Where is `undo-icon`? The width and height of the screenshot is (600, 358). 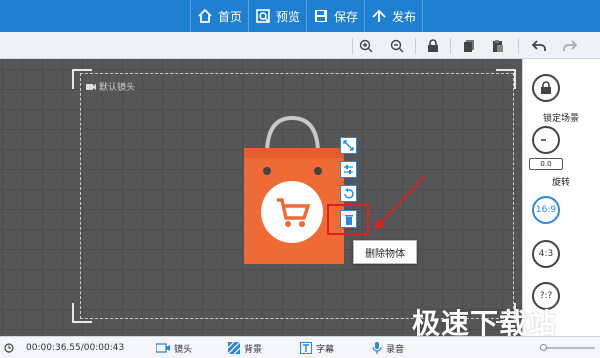 undo-icon is located at coordinates (539, 46).